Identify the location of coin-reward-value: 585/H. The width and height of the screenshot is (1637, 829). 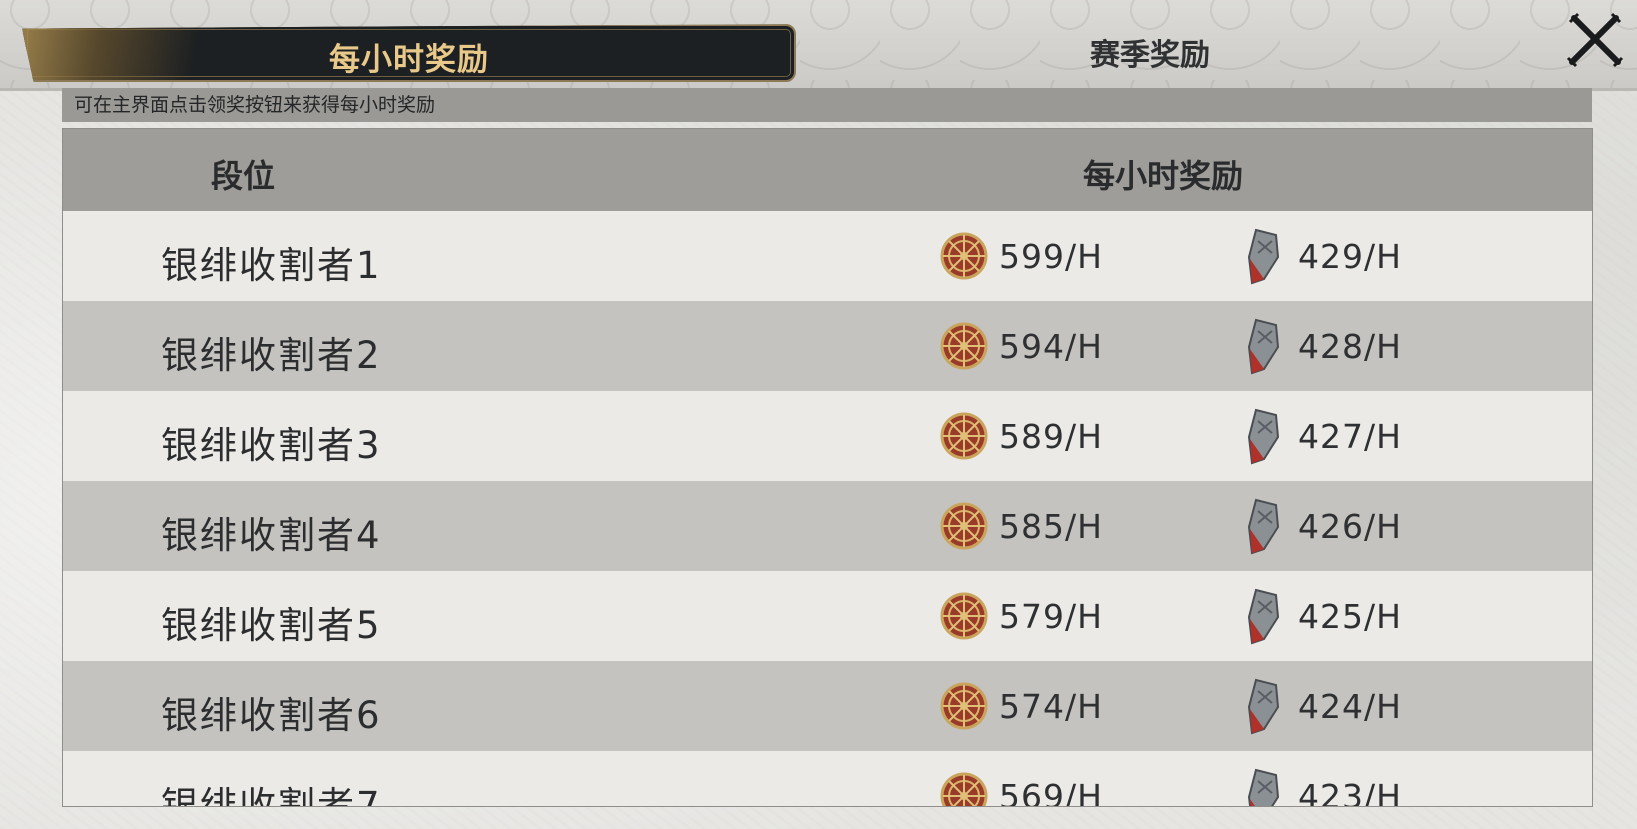
(1051, 526).